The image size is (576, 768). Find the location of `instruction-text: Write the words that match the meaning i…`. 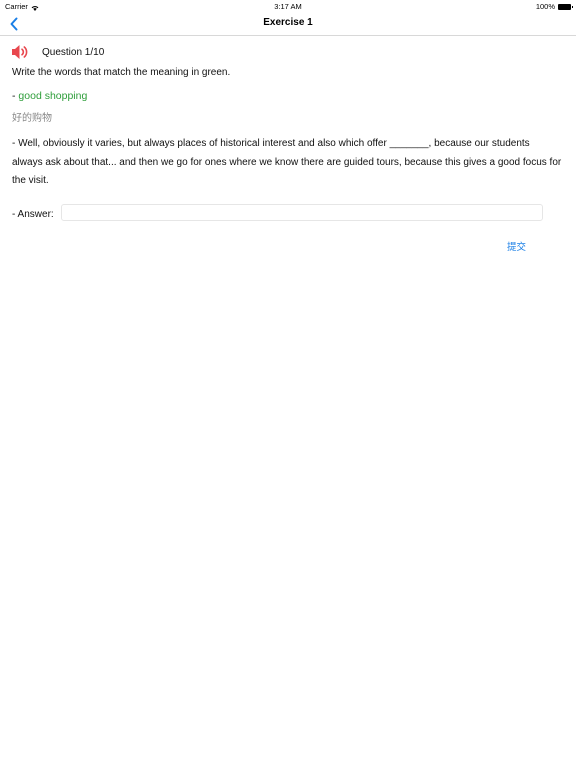

instruction-text: Write the words that match the meaning i… is located at coordinates (121, 72).